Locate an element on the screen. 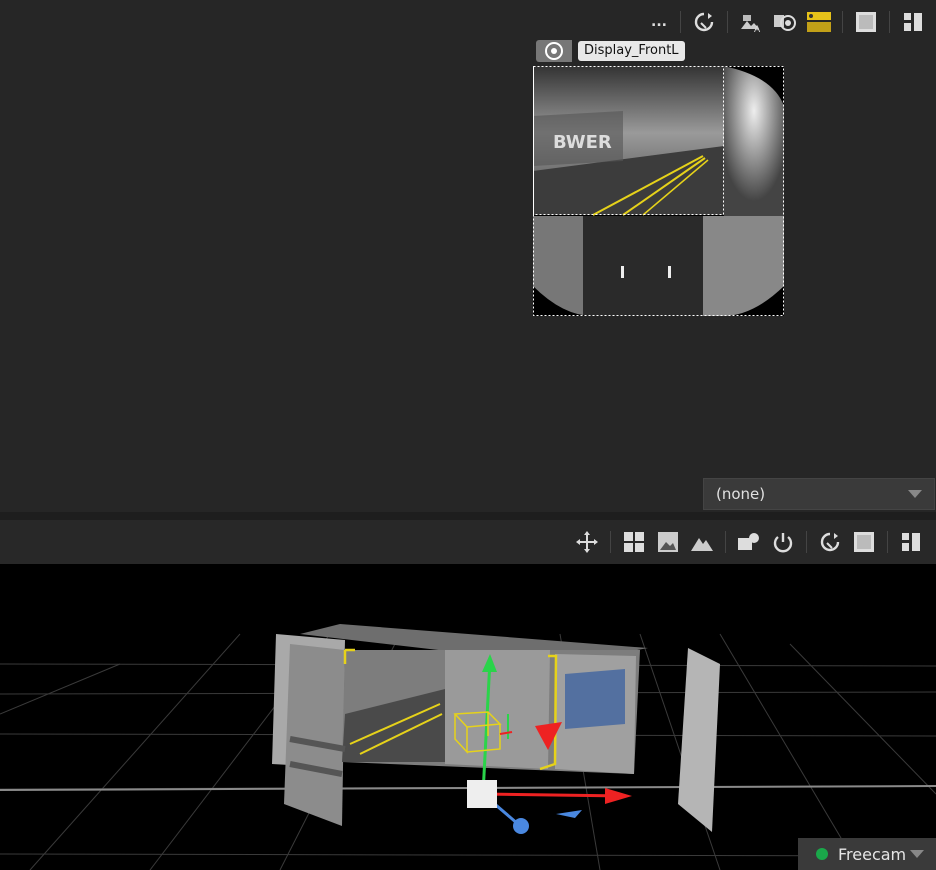 The image size is (936, 870). display-tab: Display_FrontL is located at coordinates (610, 51).